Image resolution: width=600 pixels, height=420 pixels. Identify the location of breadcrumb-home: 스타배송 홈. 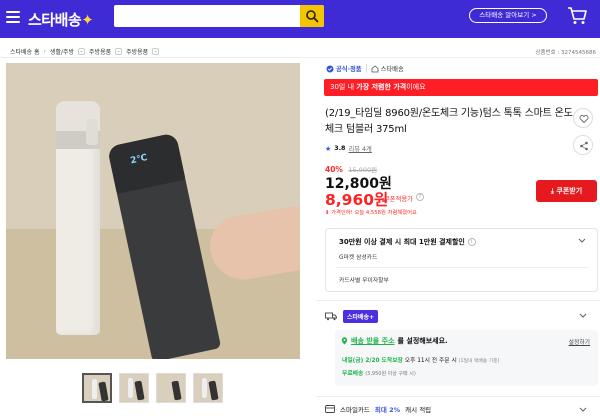
(25, 51).